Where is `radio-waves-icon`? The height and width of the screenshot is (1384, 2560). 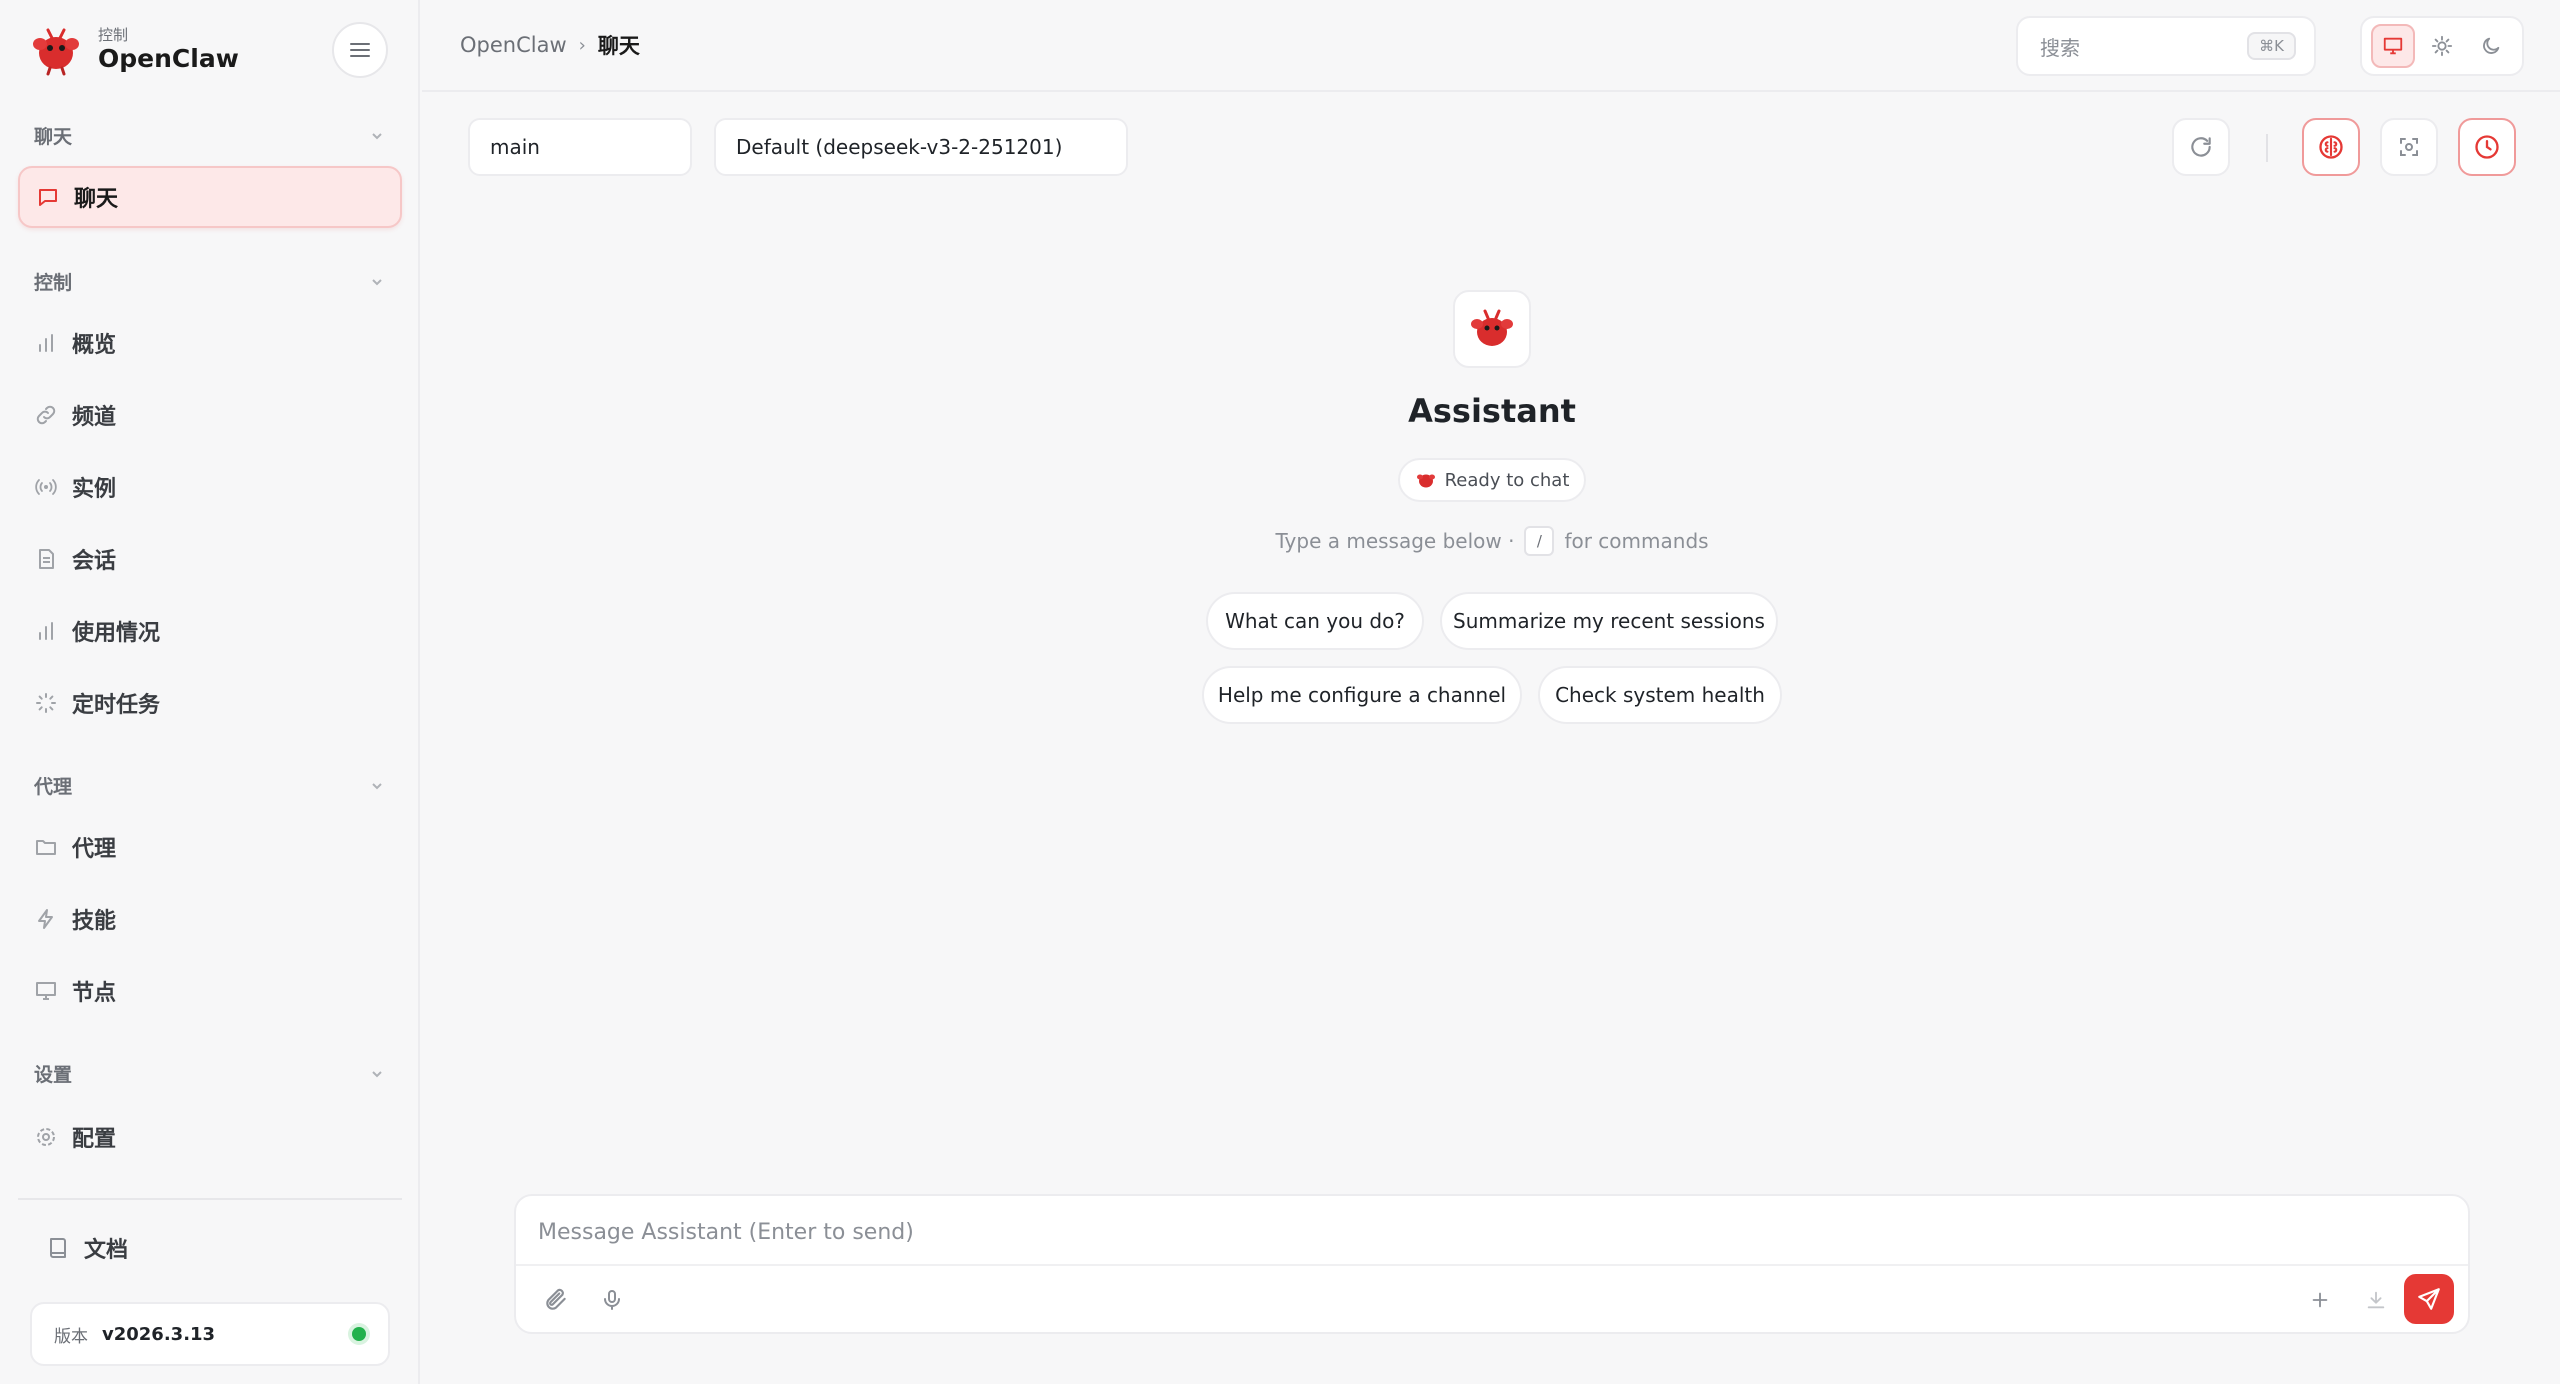 radio-waves-icon is located at coordinates (46, 487).